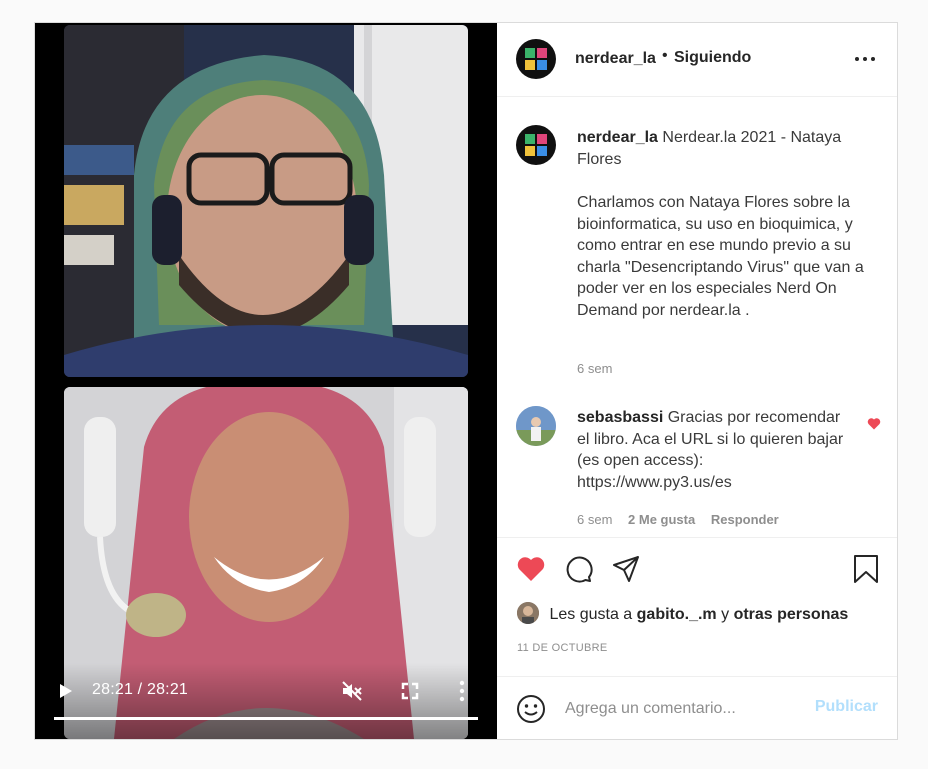  I want to click on play-icon, so click(66, 691).